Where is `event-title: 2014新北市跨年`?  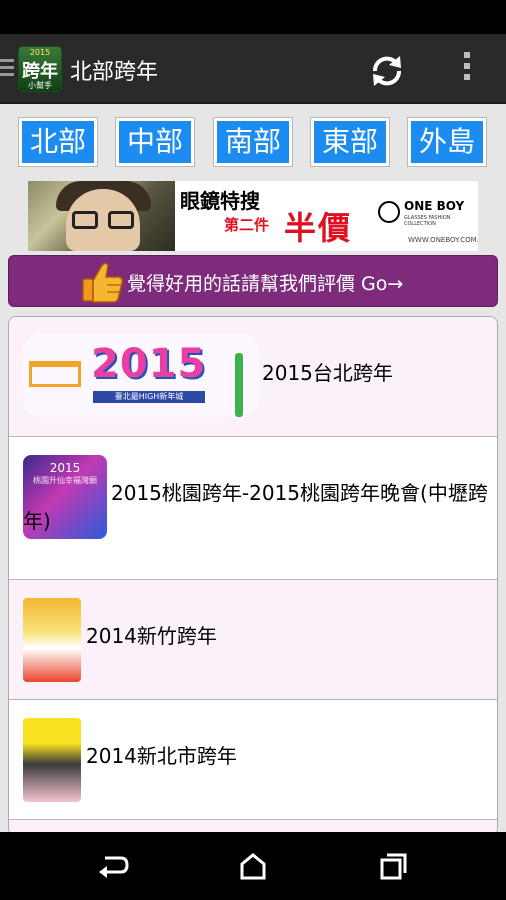
event-title: 2014新北市跨年 is located at coordinates (161, 756).